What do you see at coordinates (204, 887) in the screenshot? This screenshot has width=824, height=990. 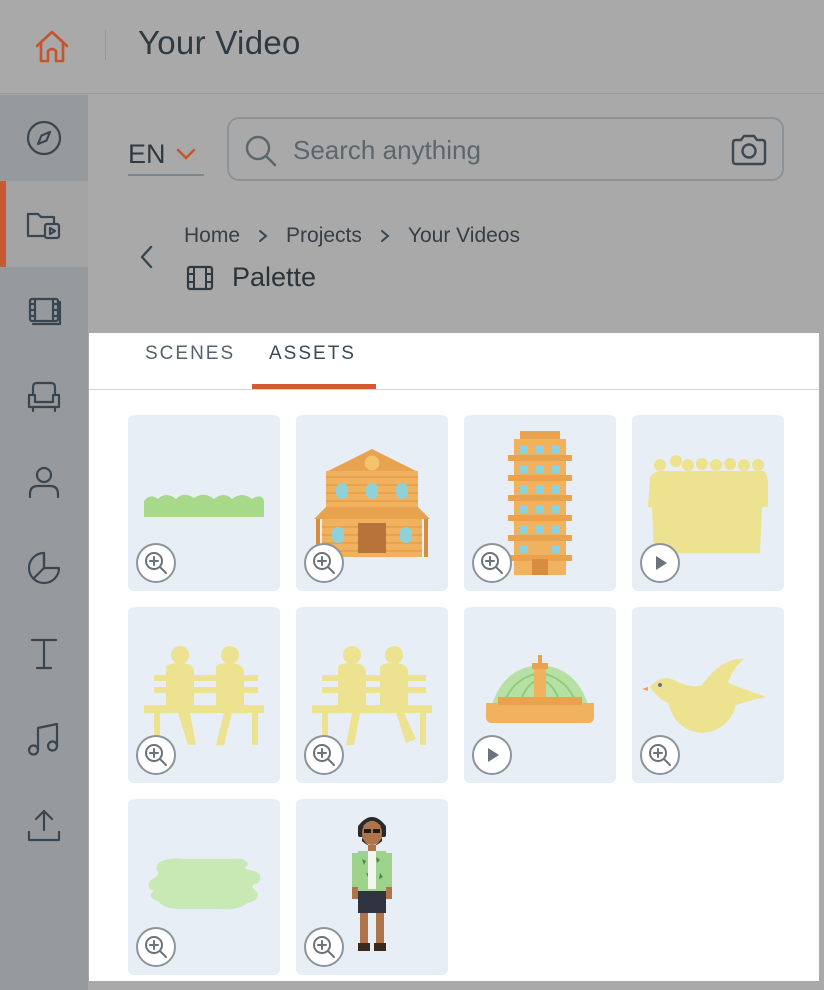 I see `asset-tile-grass-patch` at bounding box center [204, 887].